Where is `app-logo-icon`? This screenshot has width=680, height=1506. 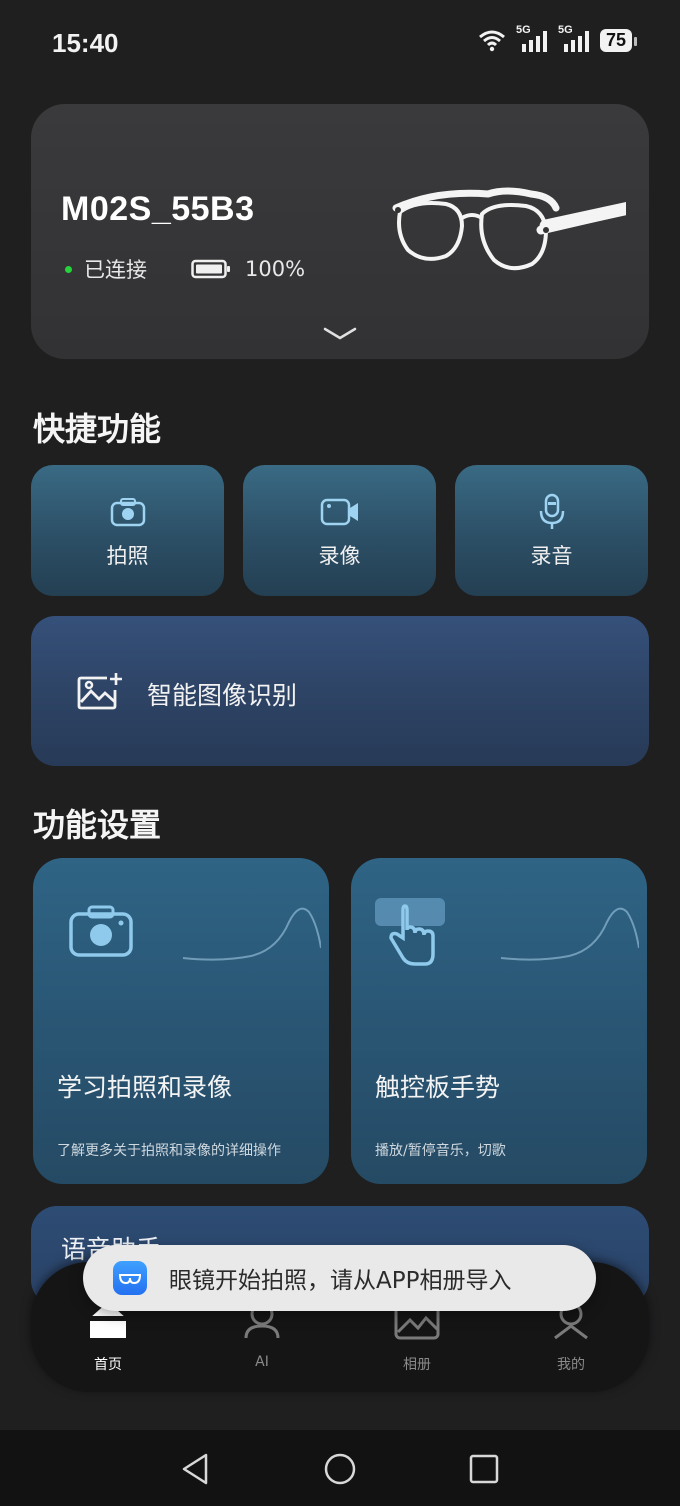
app-logo-icon is located at coordinates (130, 1278).